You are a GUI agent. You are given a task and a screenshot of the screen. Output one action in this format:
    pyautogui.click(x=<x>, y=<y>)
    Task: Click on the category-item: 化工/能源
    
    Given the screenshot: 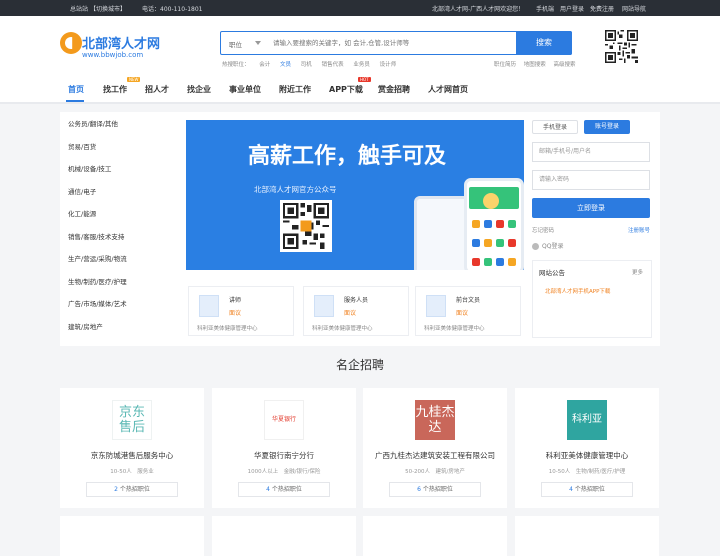 What is the action you would take?
    pyautogui.click(x=123, y=219)
    